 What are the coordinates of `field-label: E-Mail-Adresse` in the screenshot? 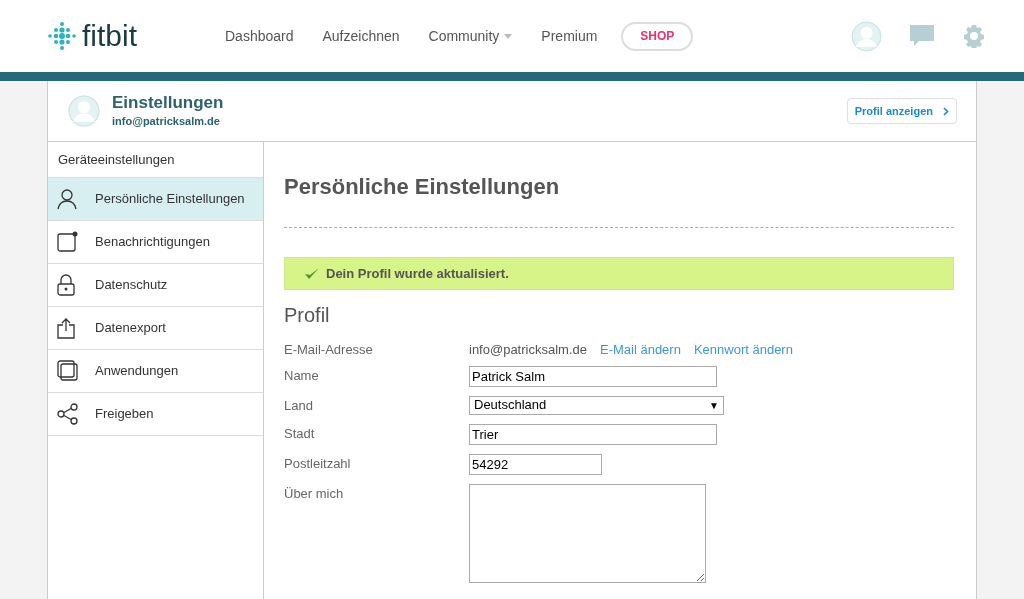 It's located at (329, 350).